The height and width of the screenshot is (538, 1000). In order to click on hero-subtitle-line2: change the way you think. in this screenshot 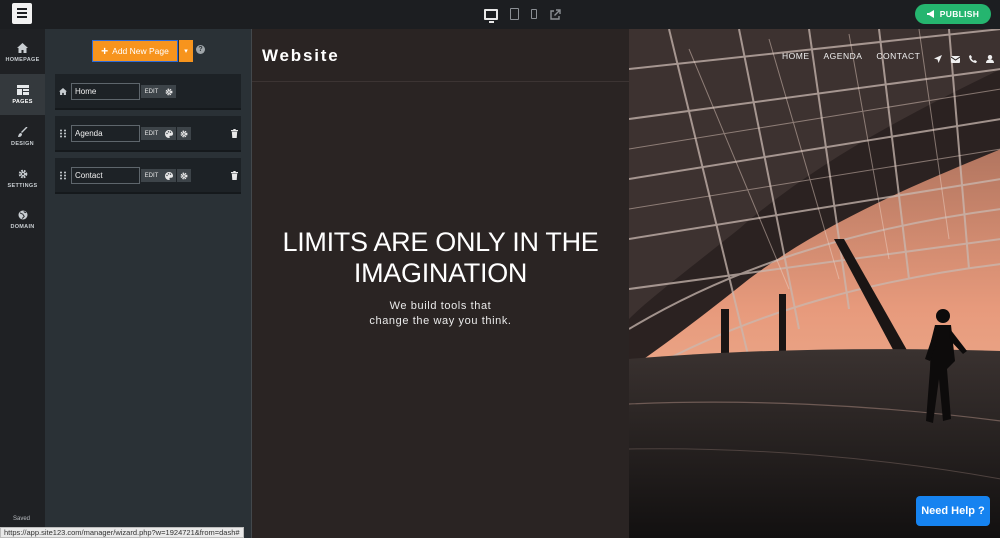, I will do `click(440, 321)`.